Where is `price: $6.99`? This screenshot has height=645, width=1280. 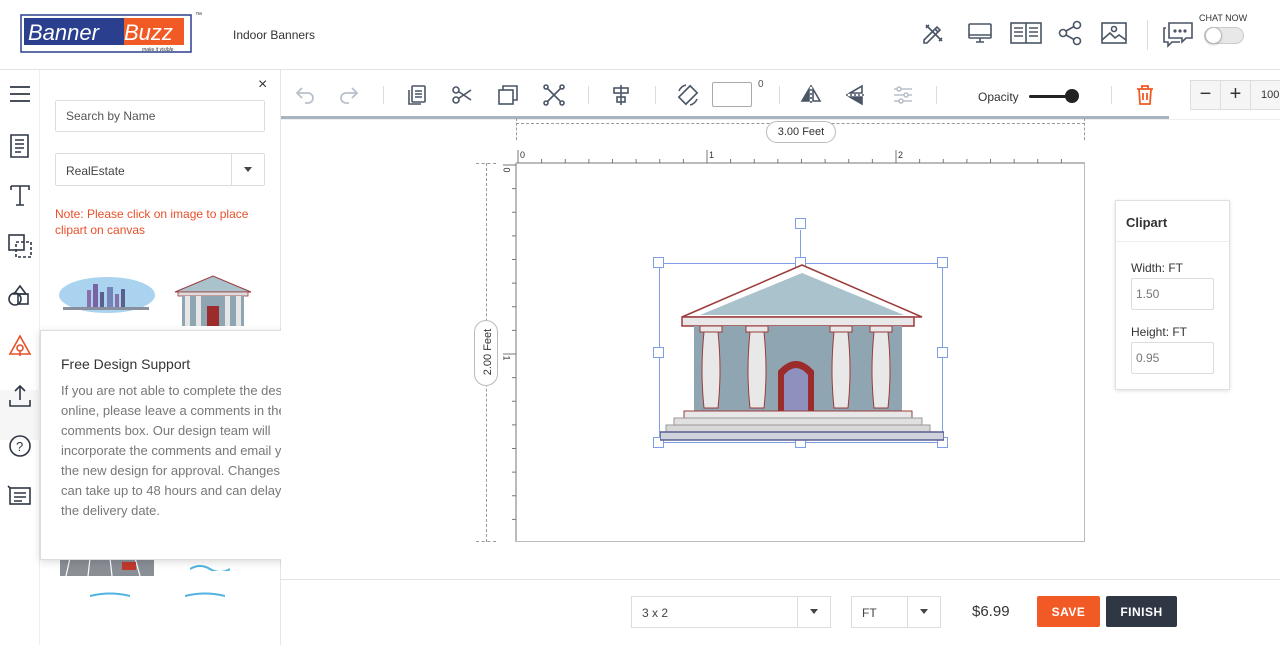 price: $6.99 is located at coordinates (991, 611).